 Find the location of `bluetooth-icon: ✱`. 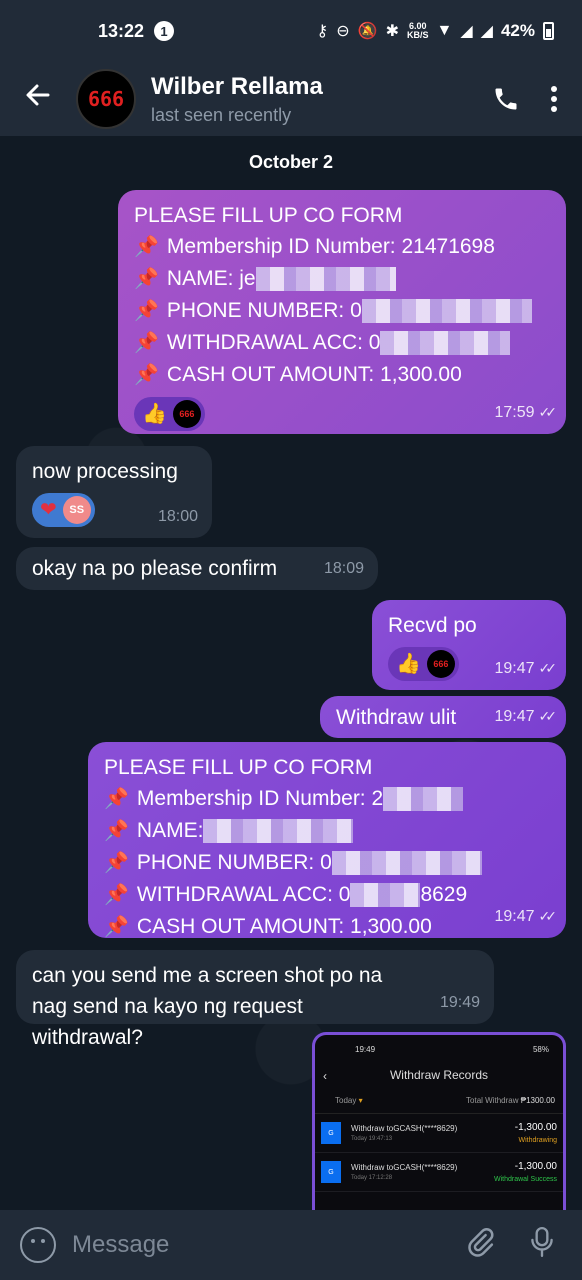

bluetooth-icon: ✱ is located at coordinates (392, 31).